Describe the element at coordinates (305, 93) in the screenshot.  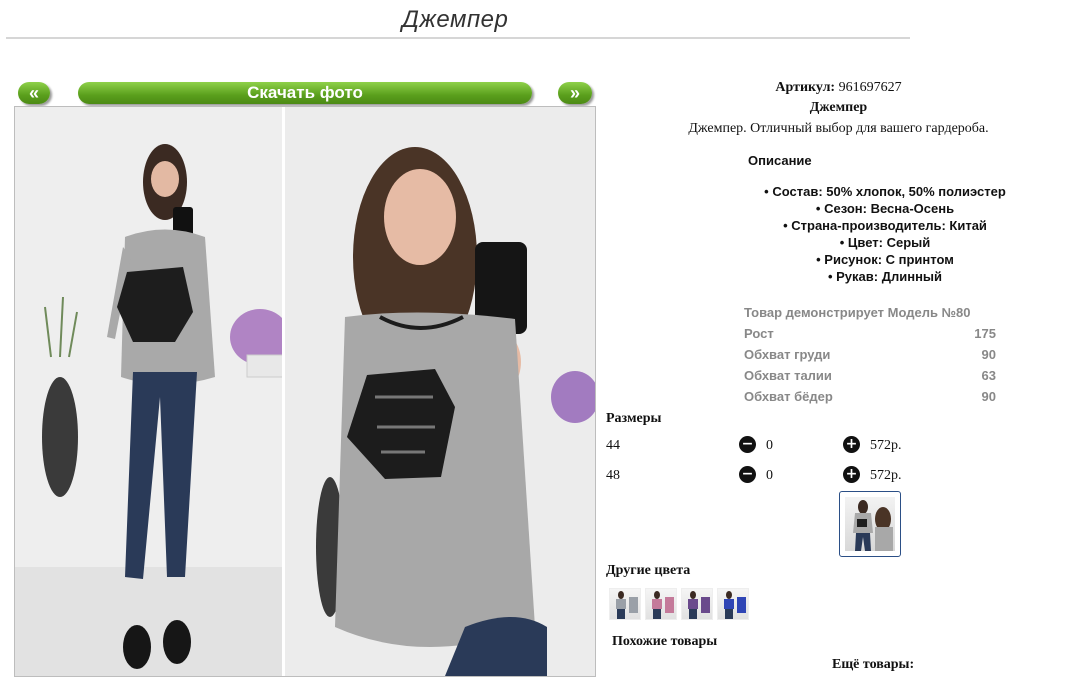
I see `download-photo-button: Скачать фото` at that location.